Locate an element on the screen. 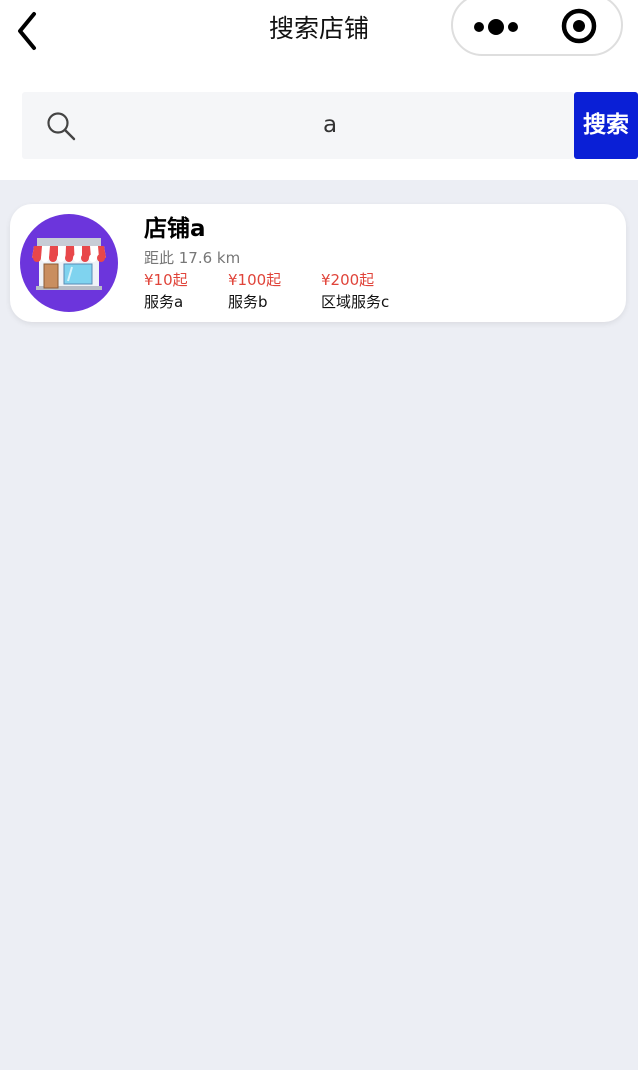 The height and width of the screenshot is (1070, 638). more-dots-icon is located at coordinates (496, 27).